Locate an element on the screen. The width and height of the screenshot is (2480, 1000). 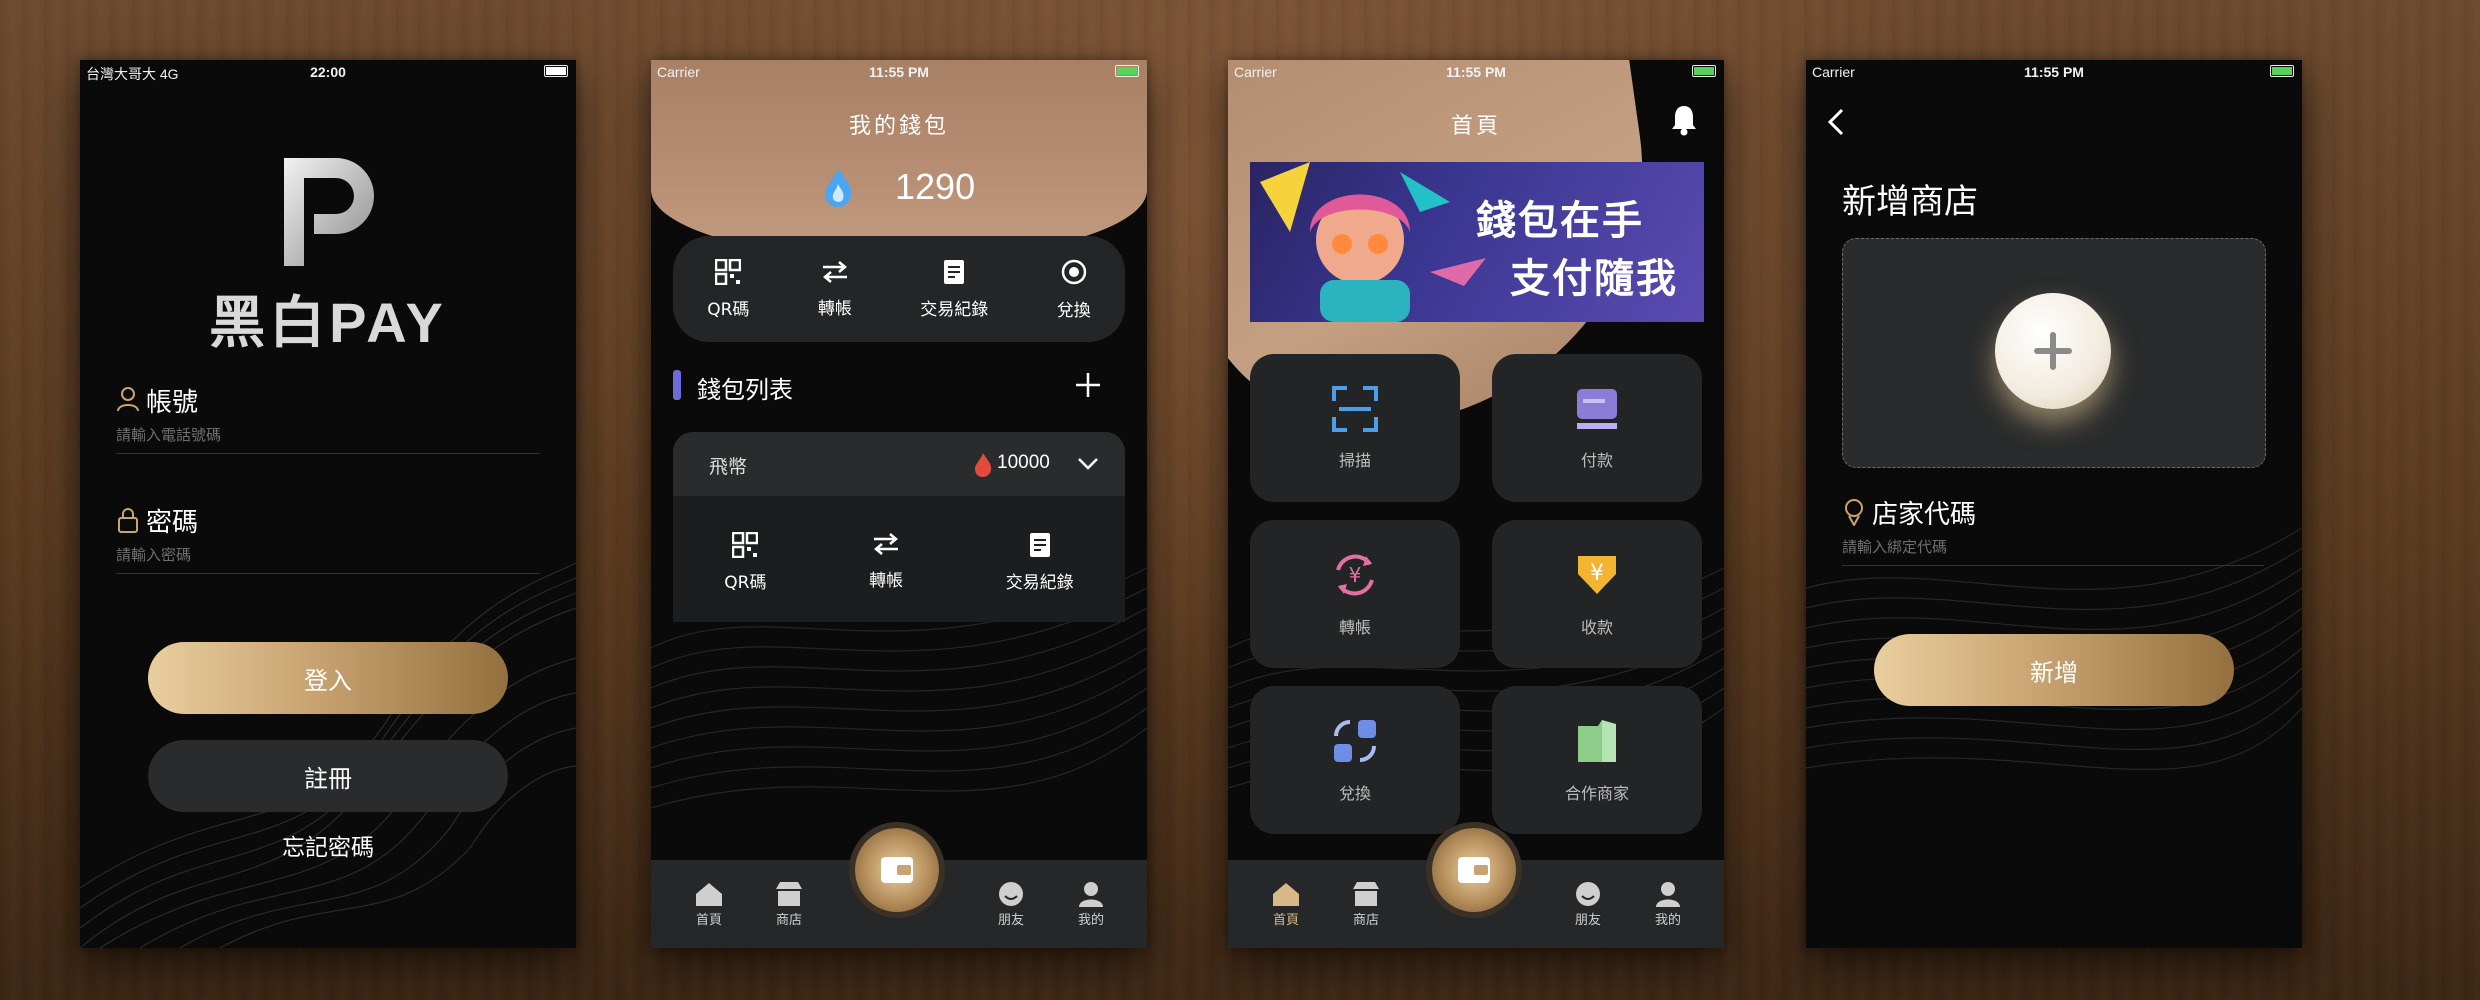
wallet-icon is located at coordinates (897, 870).